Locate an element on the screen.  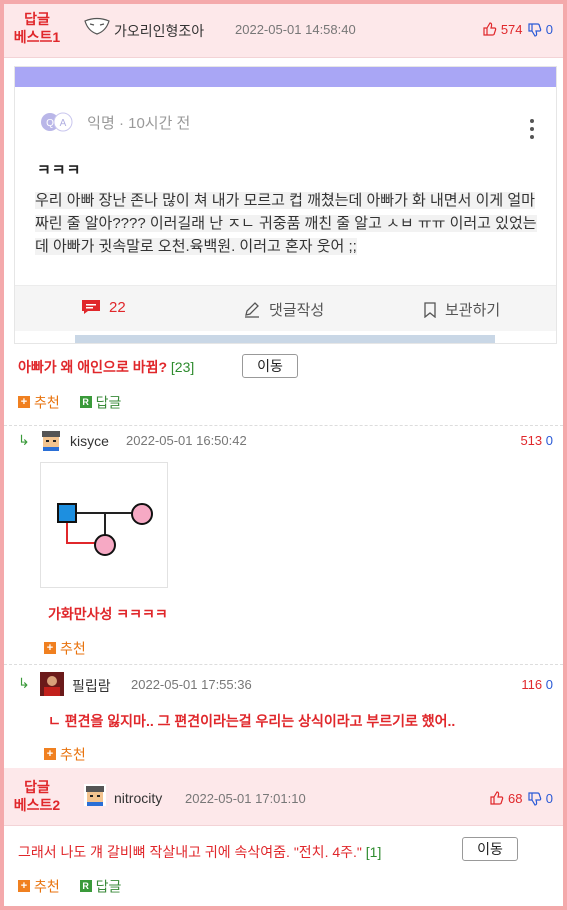
up-count: 574 is located at coordinates (511, 29).